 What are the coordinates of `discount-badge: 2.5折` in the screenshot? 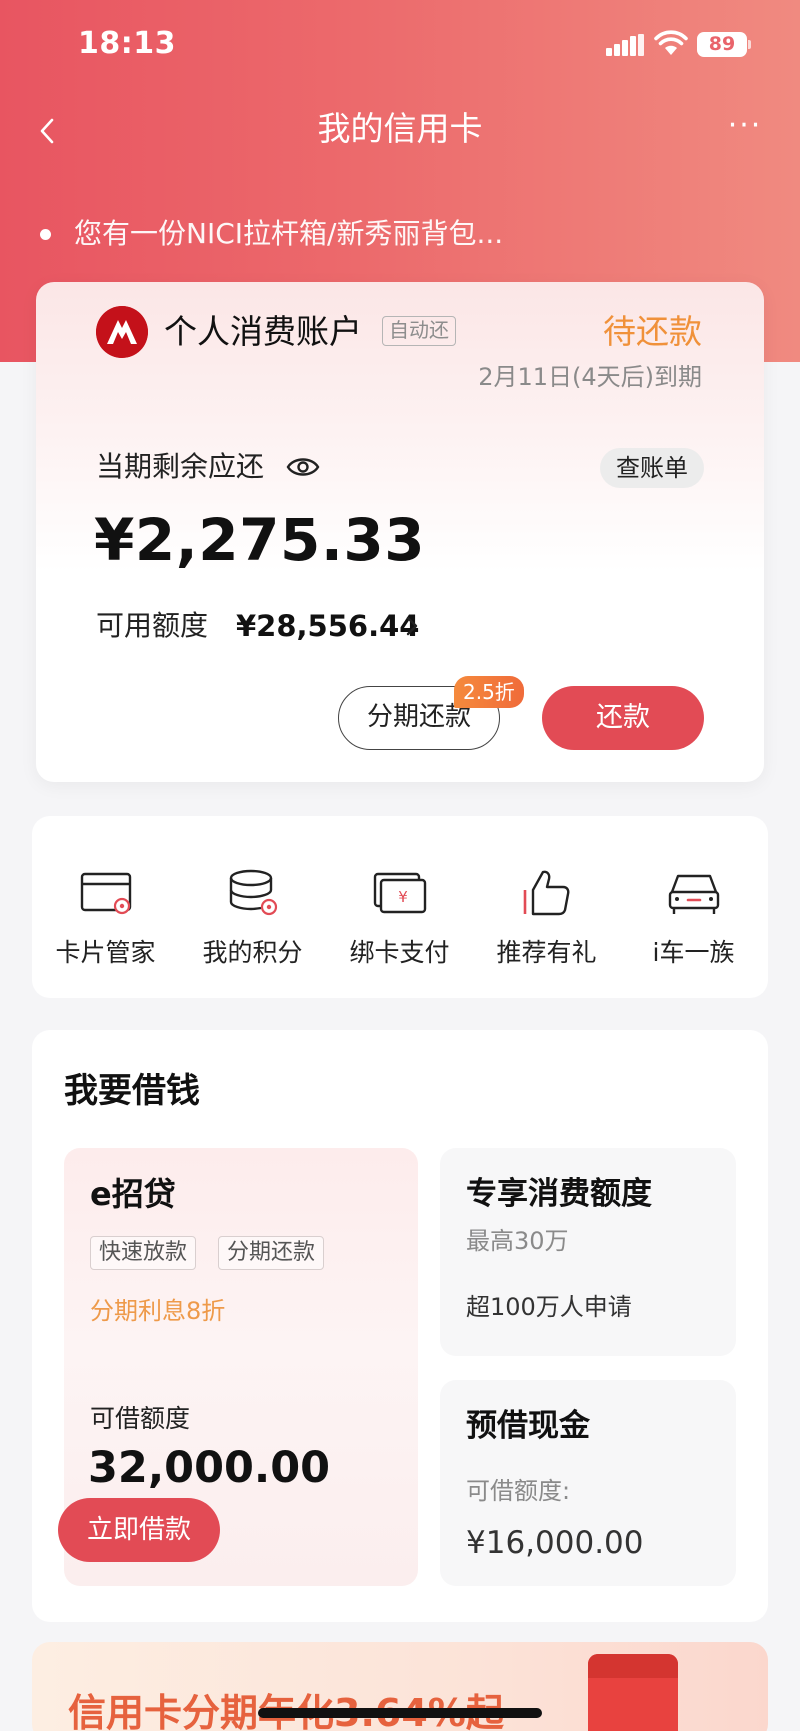 It's located at (489, 692).